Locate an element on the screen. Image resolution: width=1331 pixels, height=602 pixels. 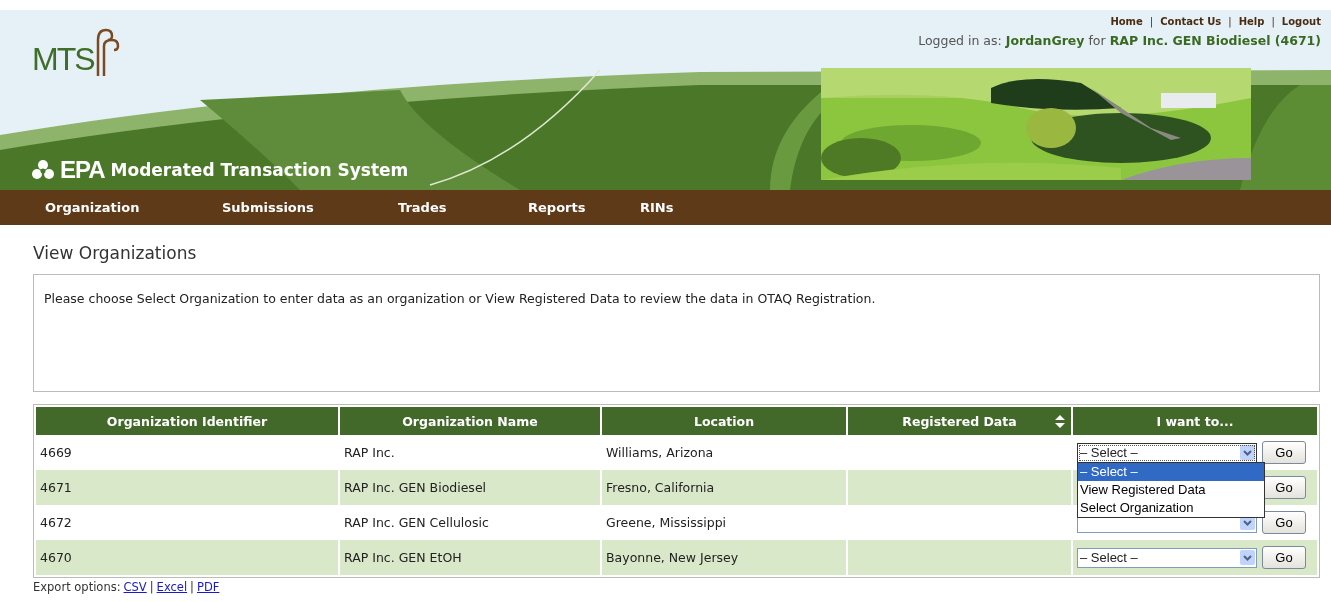
header-link: Home is located at coordinates (1126, 21).